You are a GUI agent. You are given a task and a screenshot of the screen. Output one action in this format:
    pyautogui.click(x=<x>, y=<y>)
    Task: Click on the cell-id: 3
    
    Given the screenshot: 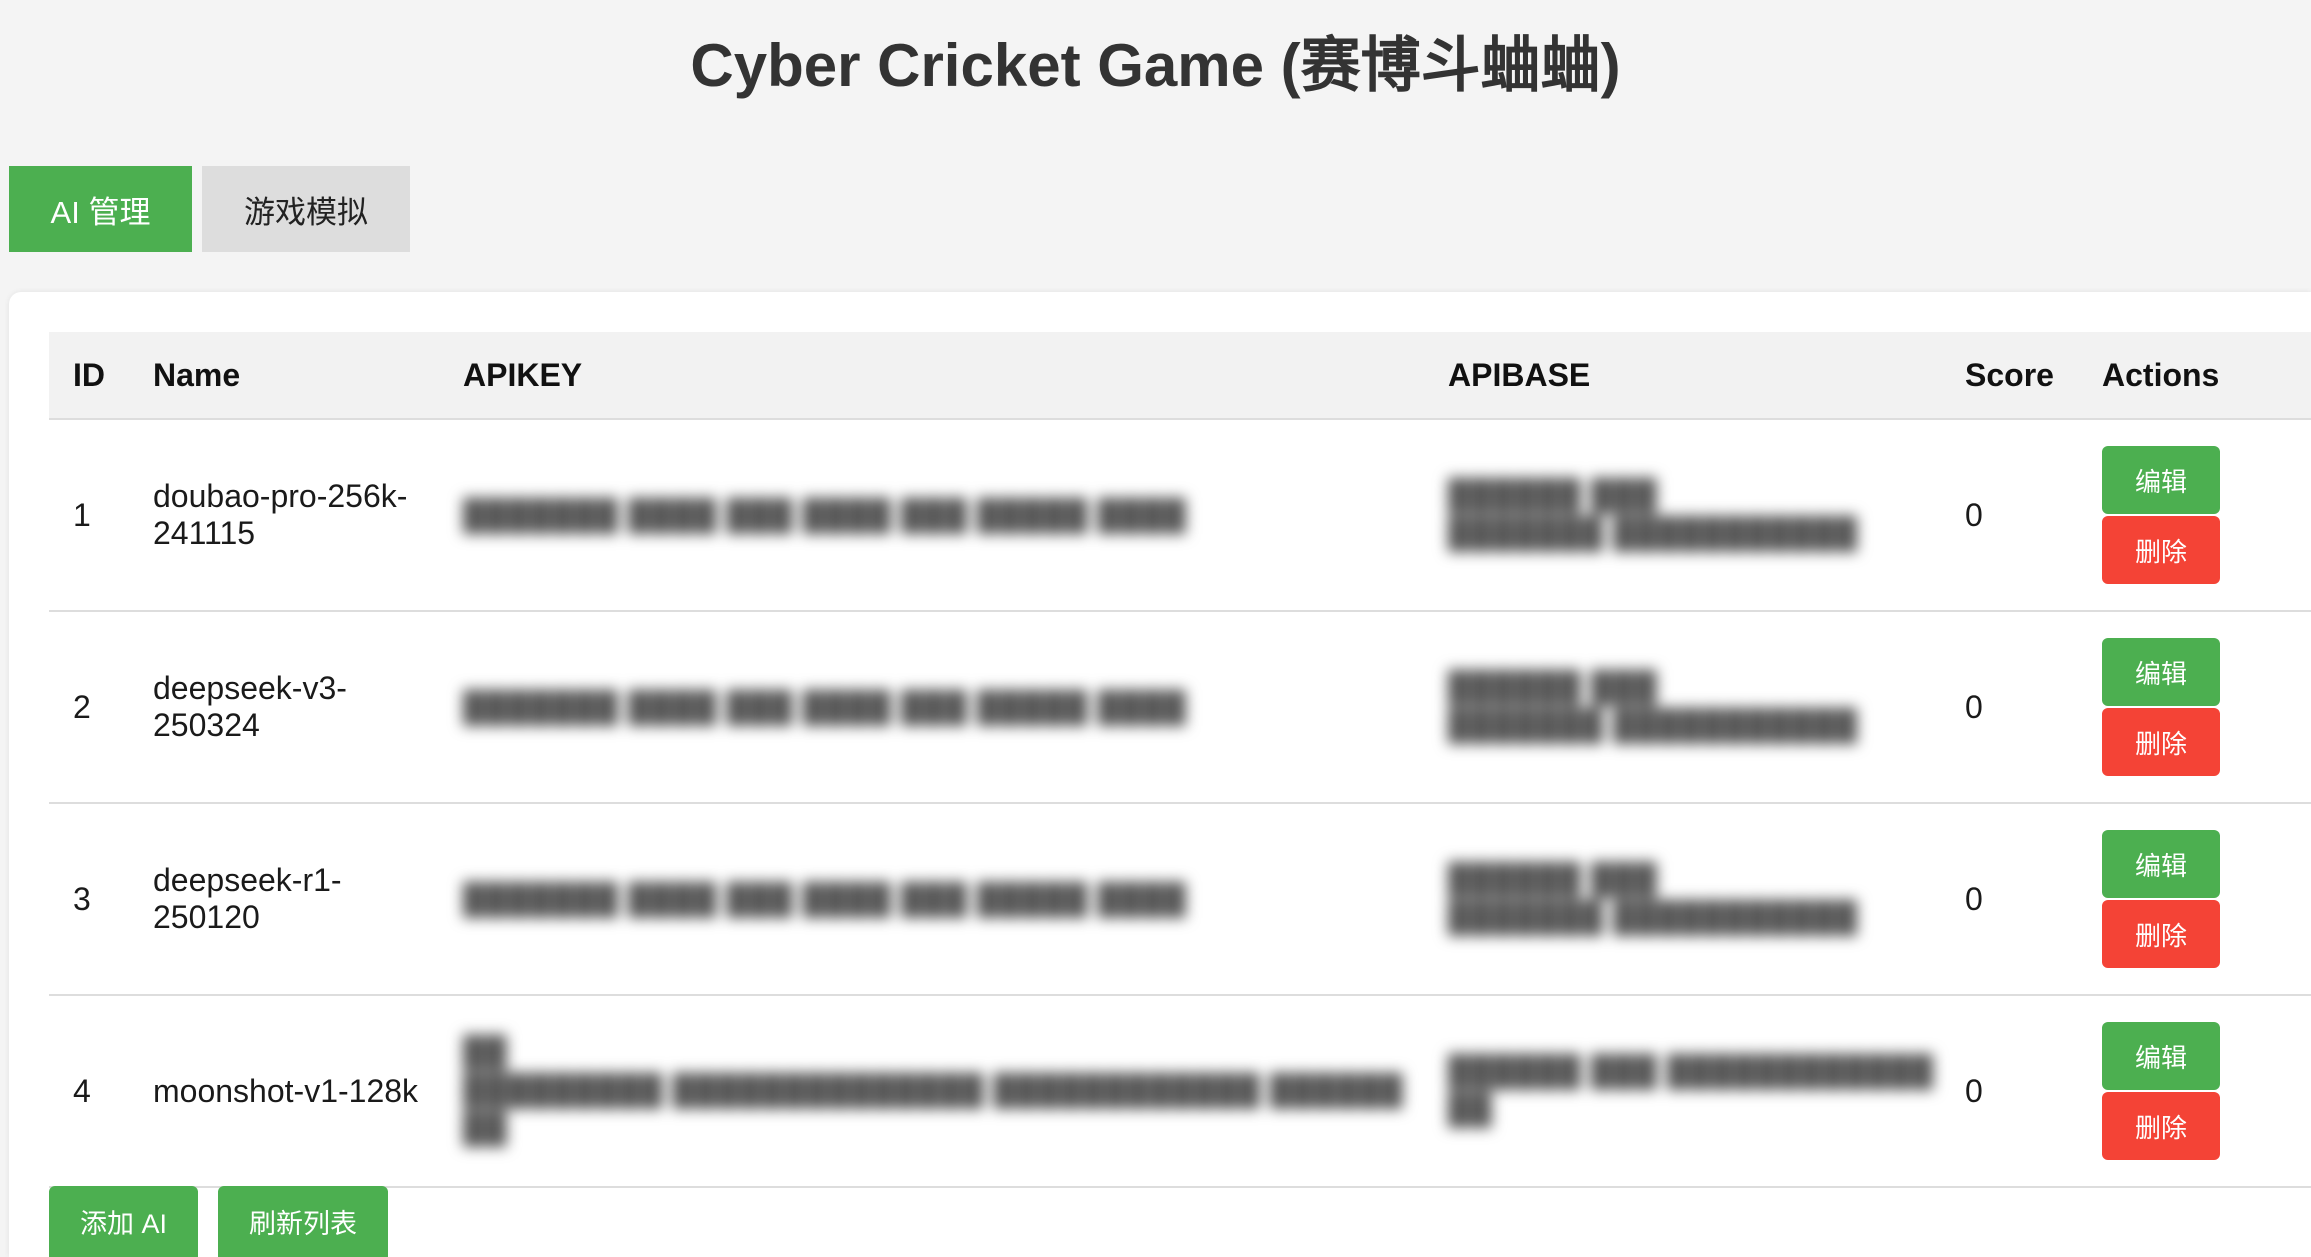 What is the action you would take?
    pyautogui.click(x=89, y=899)
    